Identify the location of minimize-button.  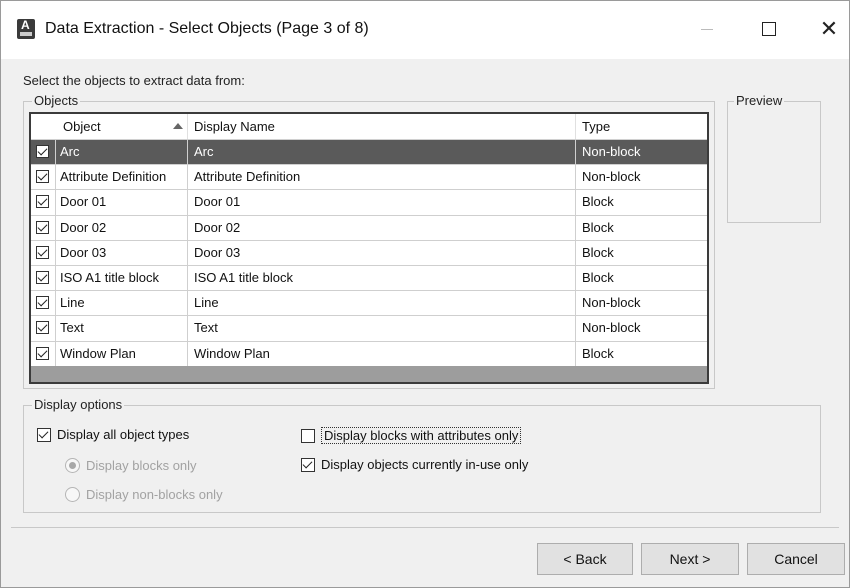
(707, 29).